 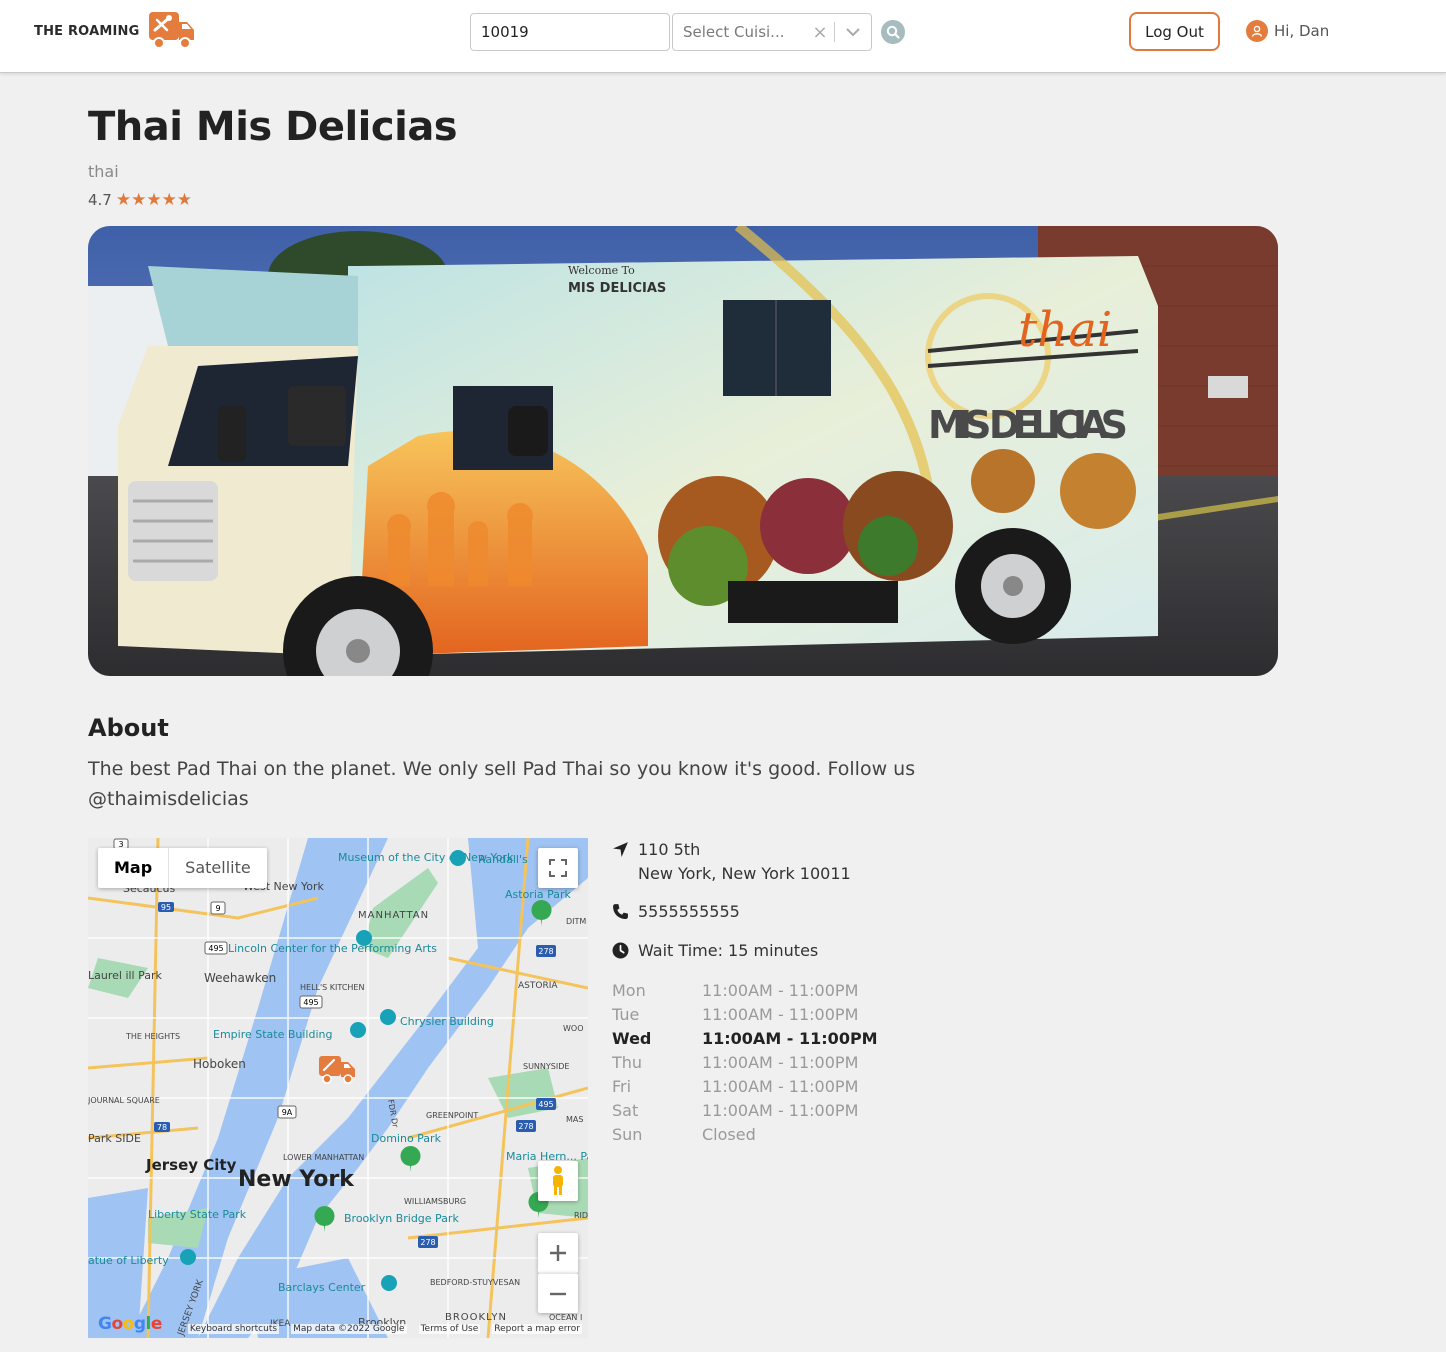 I want to click on street-view-button, so click(x=558, y=1181).